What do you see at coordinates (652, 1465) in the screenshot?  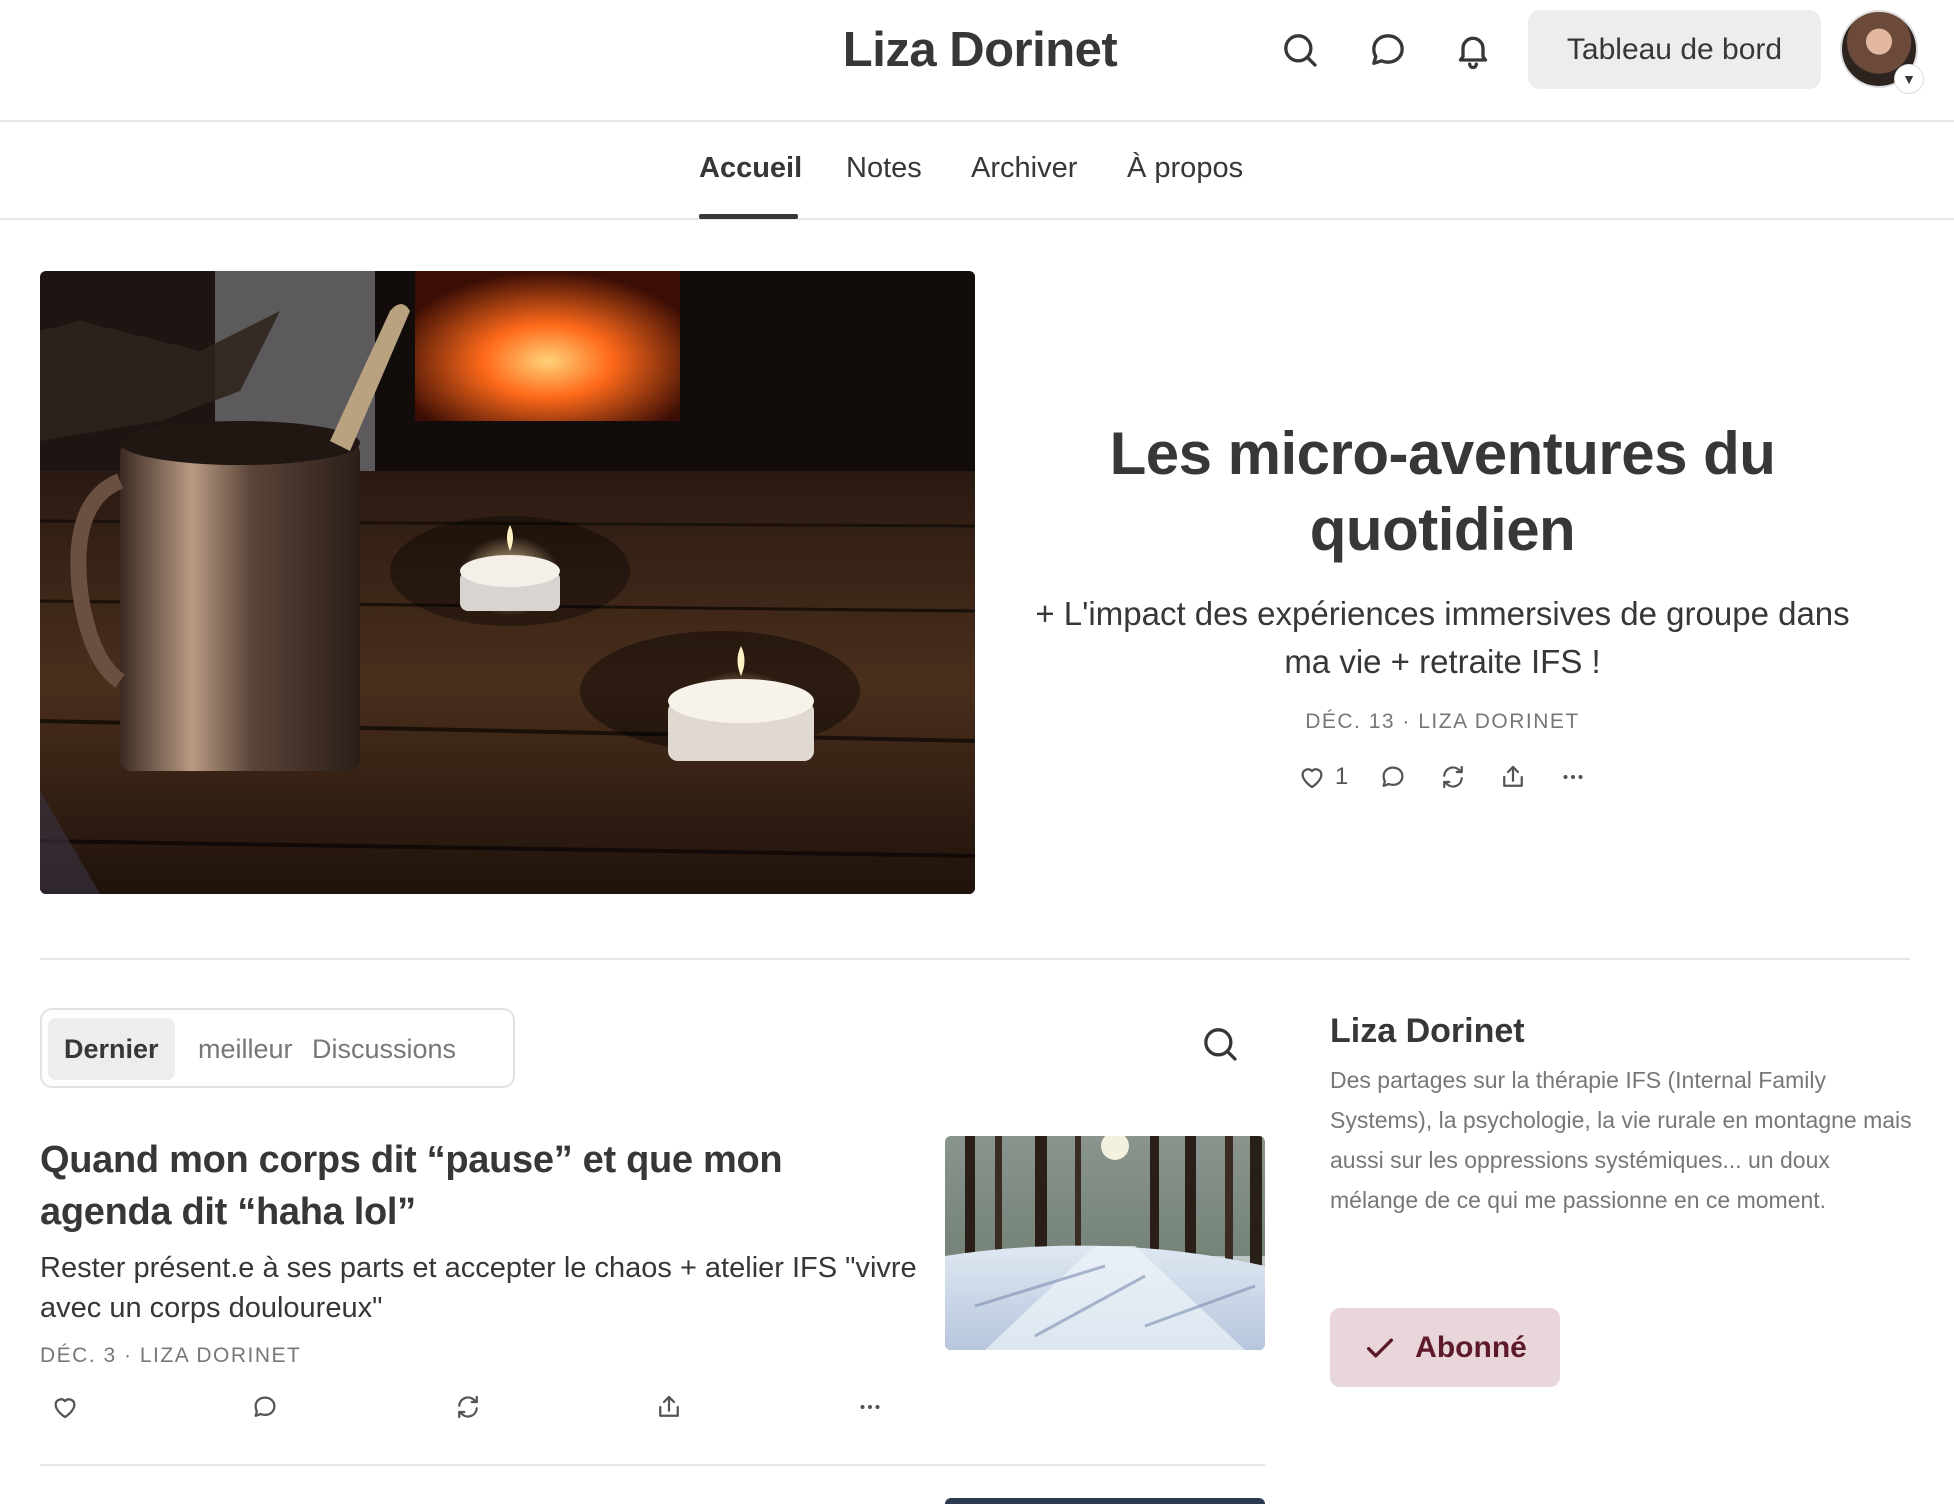 I see `post-divider` at bounding box center [652, 1465].